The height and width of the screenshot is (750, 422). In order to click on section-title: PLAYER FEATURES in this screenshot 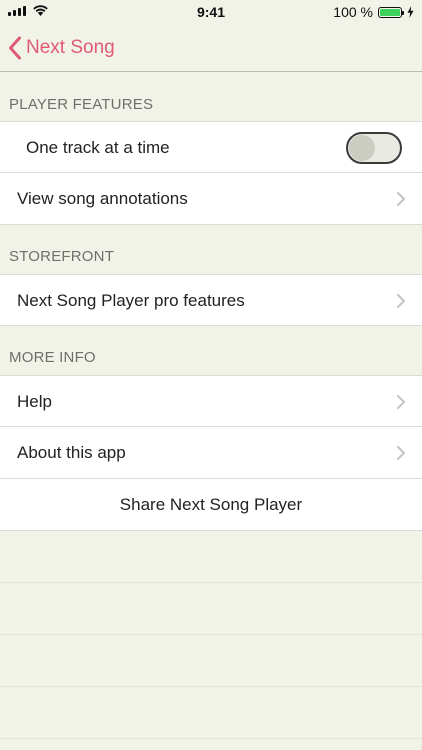, I will do `click(81, 104)`.